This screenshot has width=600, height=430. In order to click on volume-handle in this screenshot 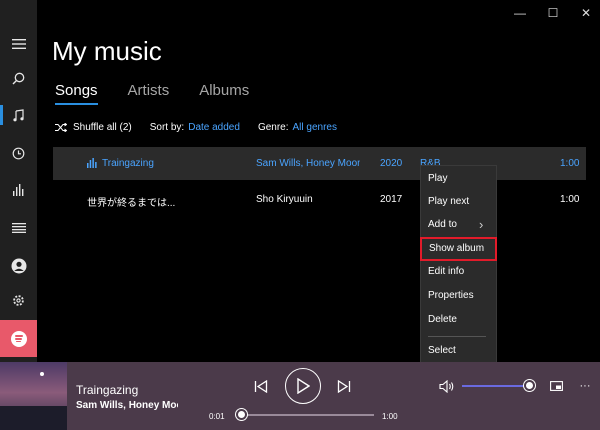, I will do `click(529, 385)`.